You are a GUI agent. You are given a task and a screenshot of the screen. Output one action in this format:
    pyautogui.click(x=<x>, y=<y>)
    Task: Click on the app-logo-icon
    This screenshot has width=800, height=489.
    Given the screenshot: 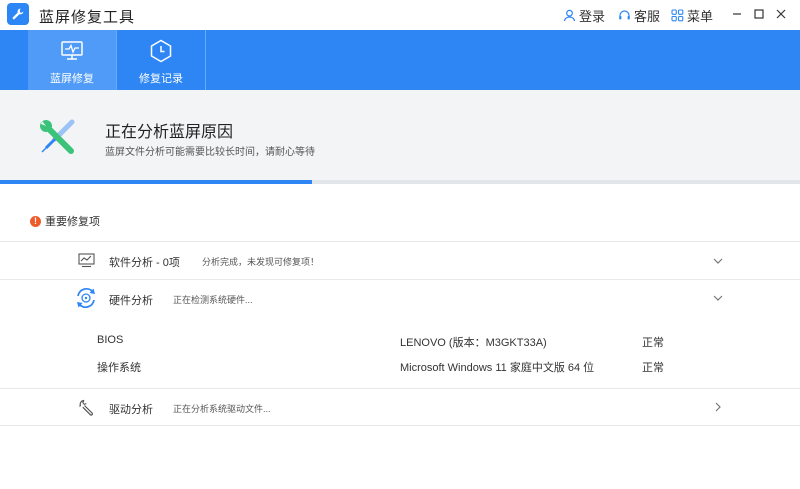 What is the action you would take?
    pyautogui.click(x=18, y=14)
    